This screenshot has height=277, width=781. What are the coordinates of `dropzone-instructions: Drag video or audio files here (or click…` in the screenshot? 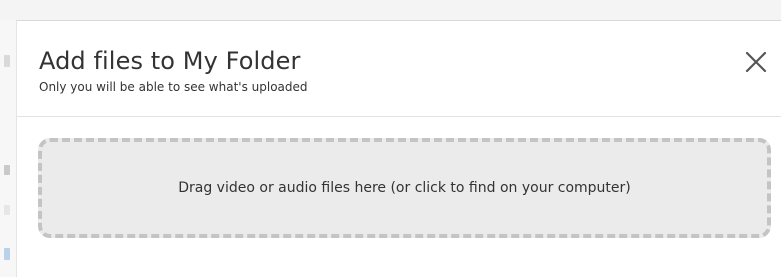 It's located at (404, 188).